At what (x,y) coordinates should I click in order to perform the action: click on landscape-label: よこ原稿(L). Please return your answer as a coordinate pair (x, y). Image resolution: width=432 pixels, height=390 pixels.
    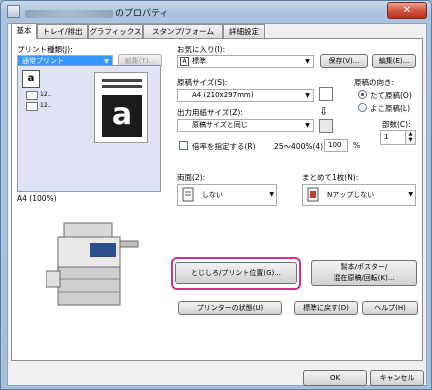
    Looking at the image, I should click on (390, 108).